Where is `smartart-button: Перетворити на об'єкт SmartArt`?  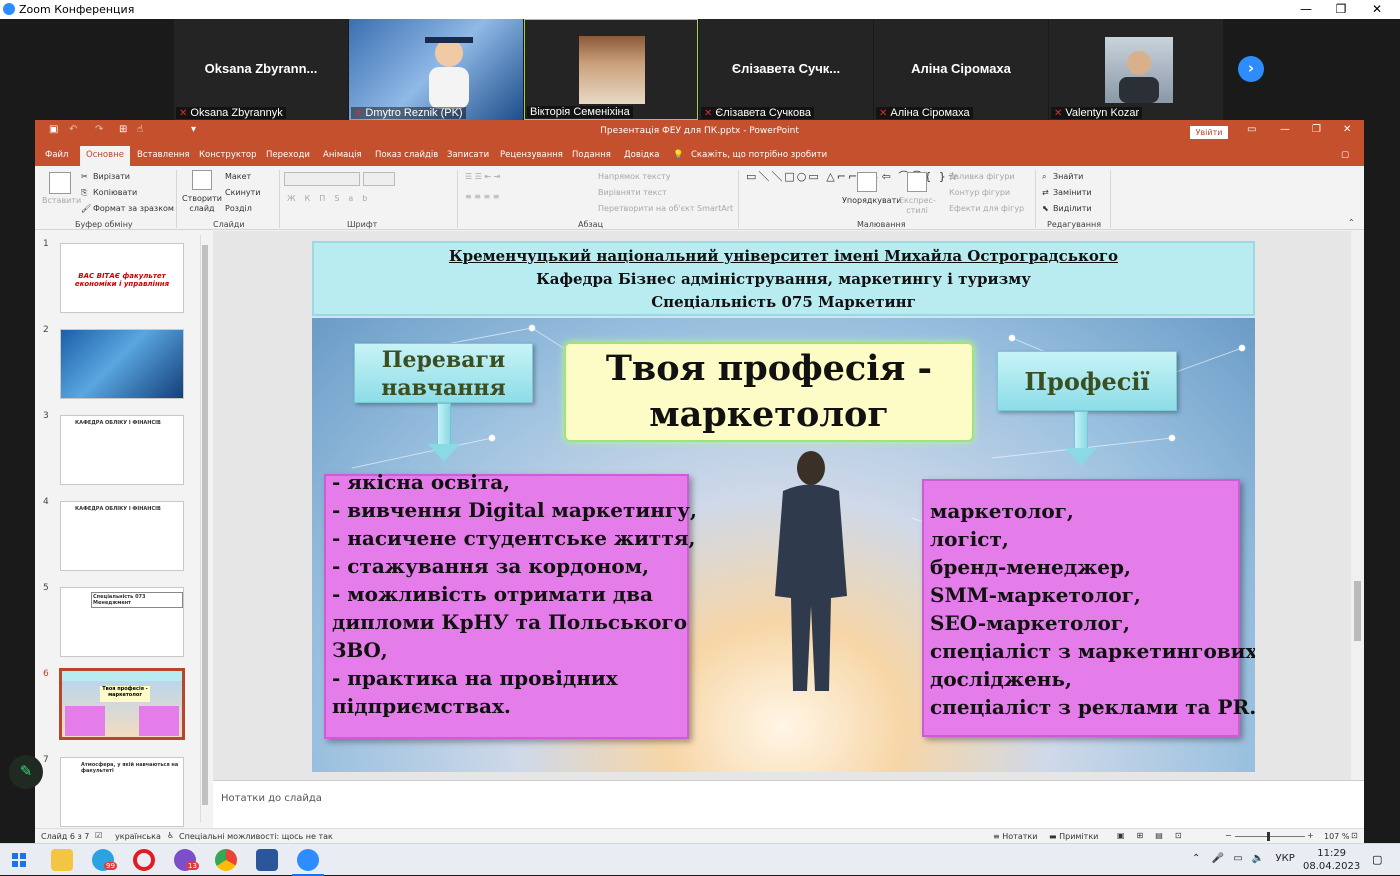 smartart-button: Перетворити на об'єкт SmartArt is located at coordinates (665, 208).